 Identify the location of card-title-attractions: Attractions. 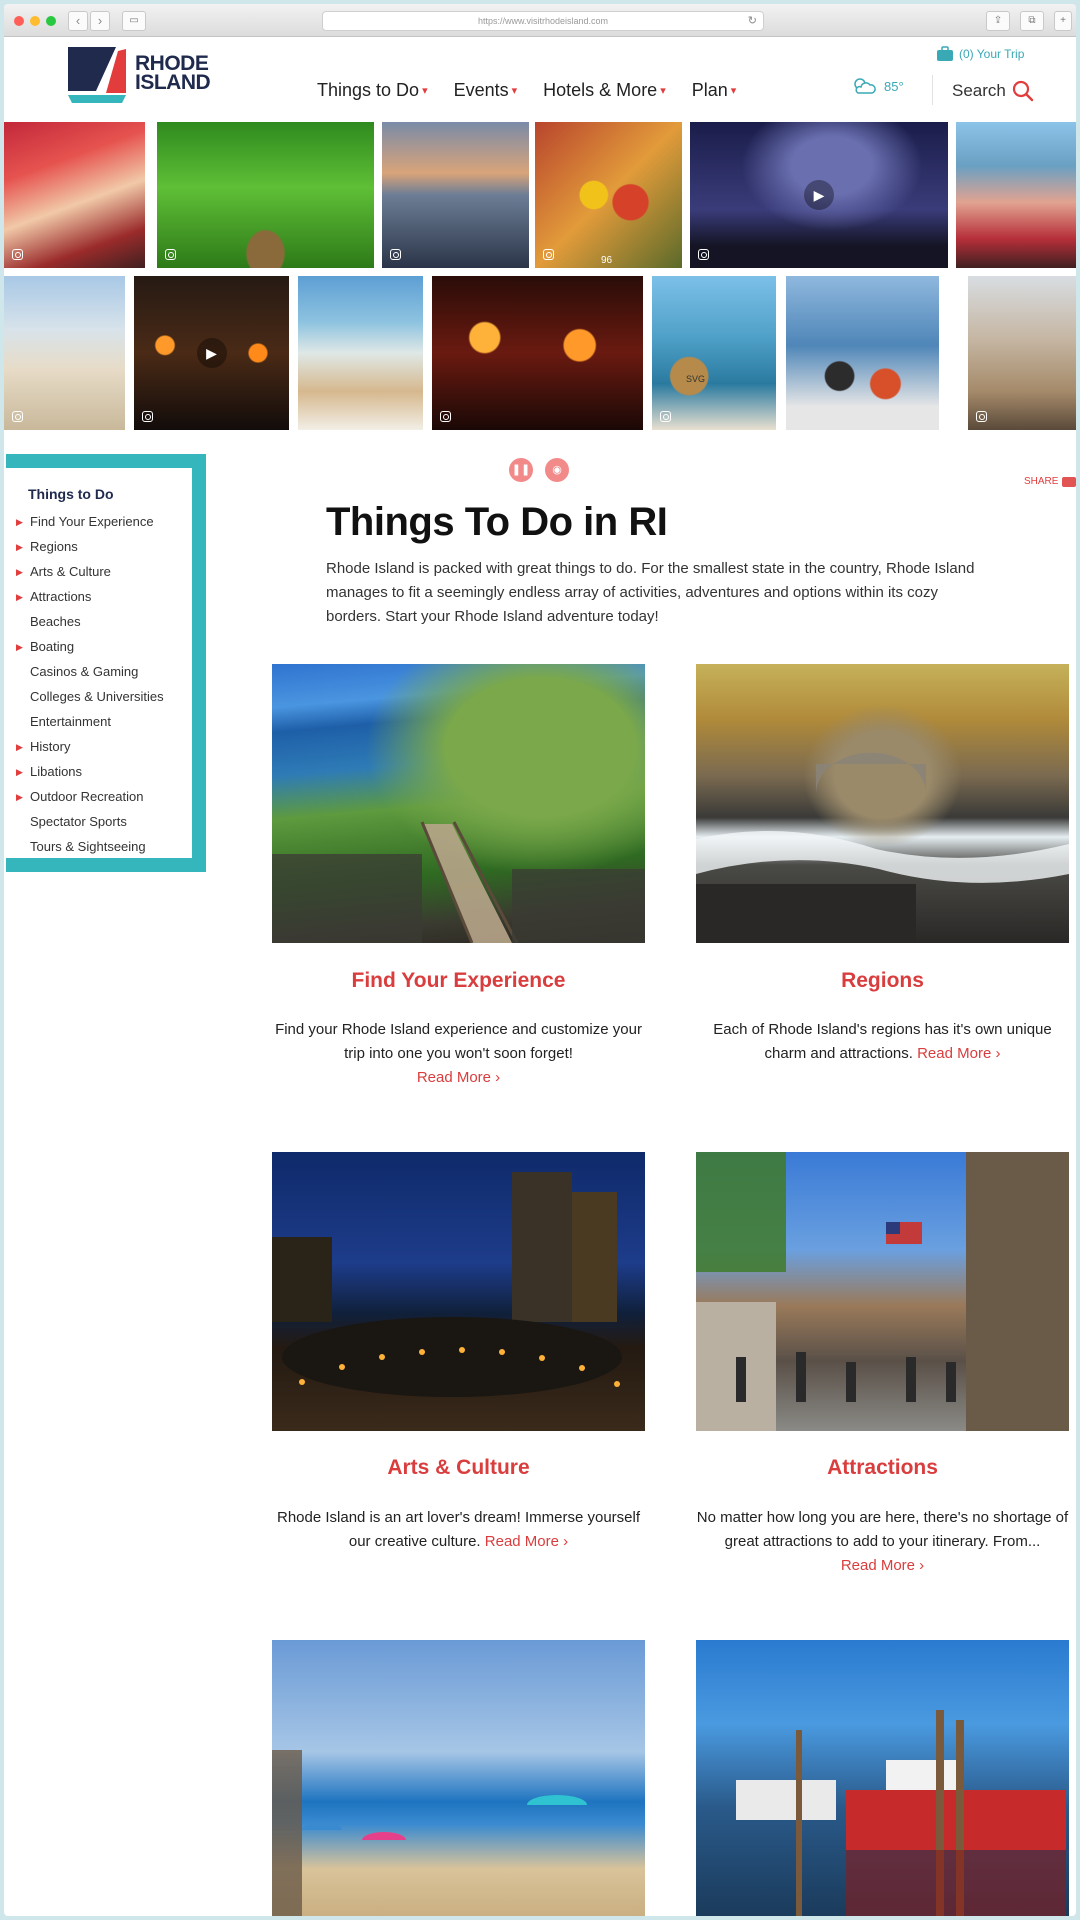
(882, 1468).